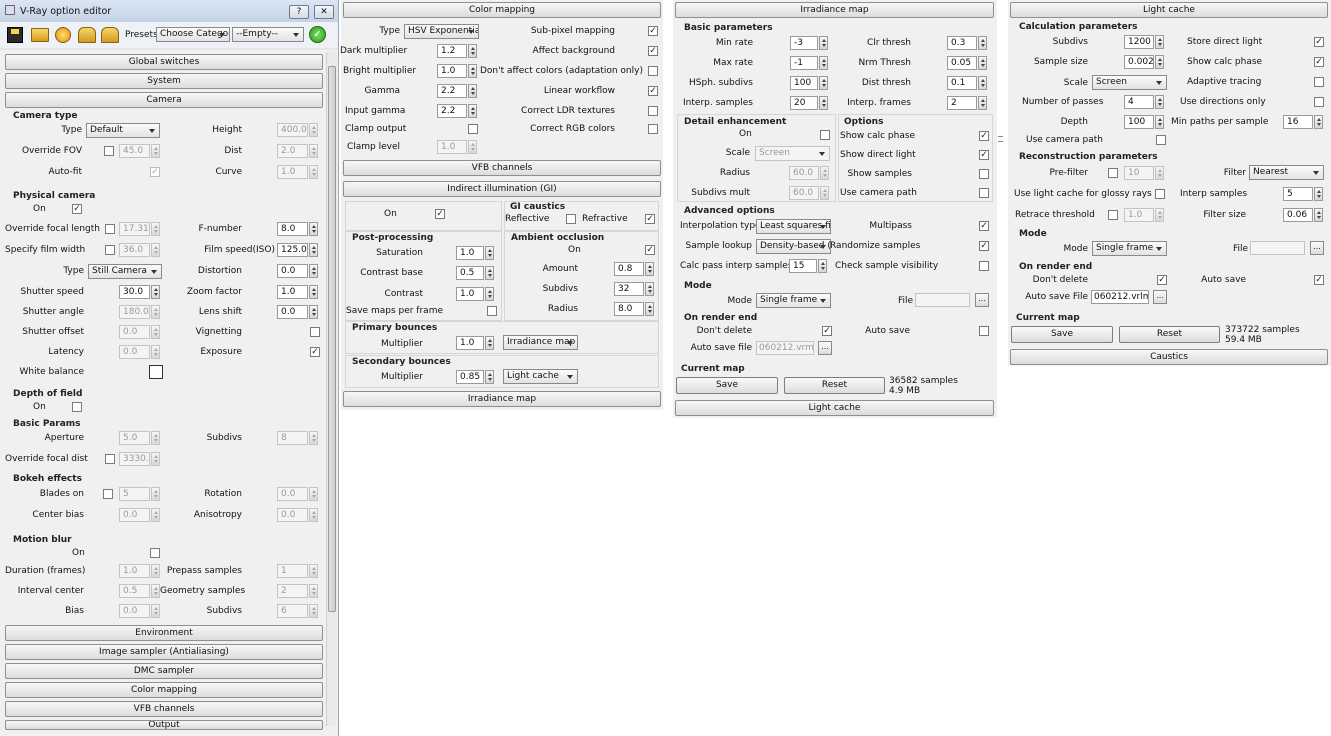  What do you see at coordinates (649, 269) in the screenshot?
I see `ao-amount-spinner` at bounding box center [649, 269].